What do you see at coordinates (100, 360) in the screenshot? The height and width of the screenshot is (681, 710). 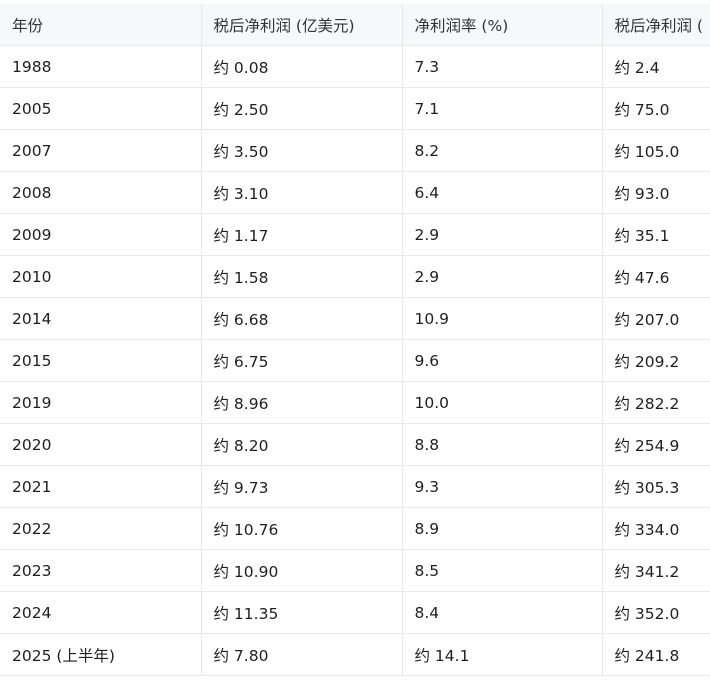 I see `cell-year: 2015` at bounding box center [100, 360].